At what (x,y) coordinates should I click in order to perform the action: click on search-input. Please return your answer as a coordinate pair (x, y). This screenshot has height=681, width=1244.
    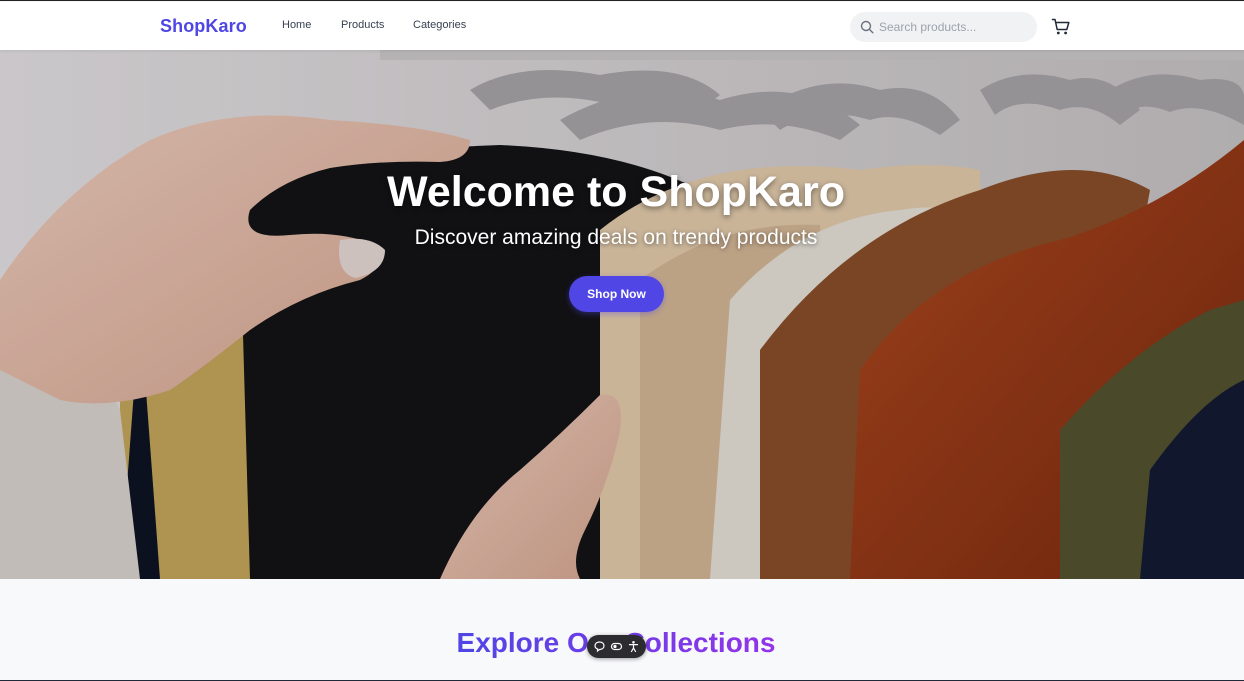
    Looking at the image, I should click on (954, 27).